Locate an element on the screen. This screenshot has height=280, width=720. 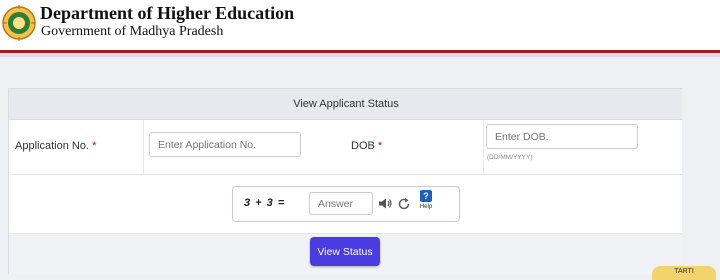
mp-emblem-icon is located at coordinates (19, 23).